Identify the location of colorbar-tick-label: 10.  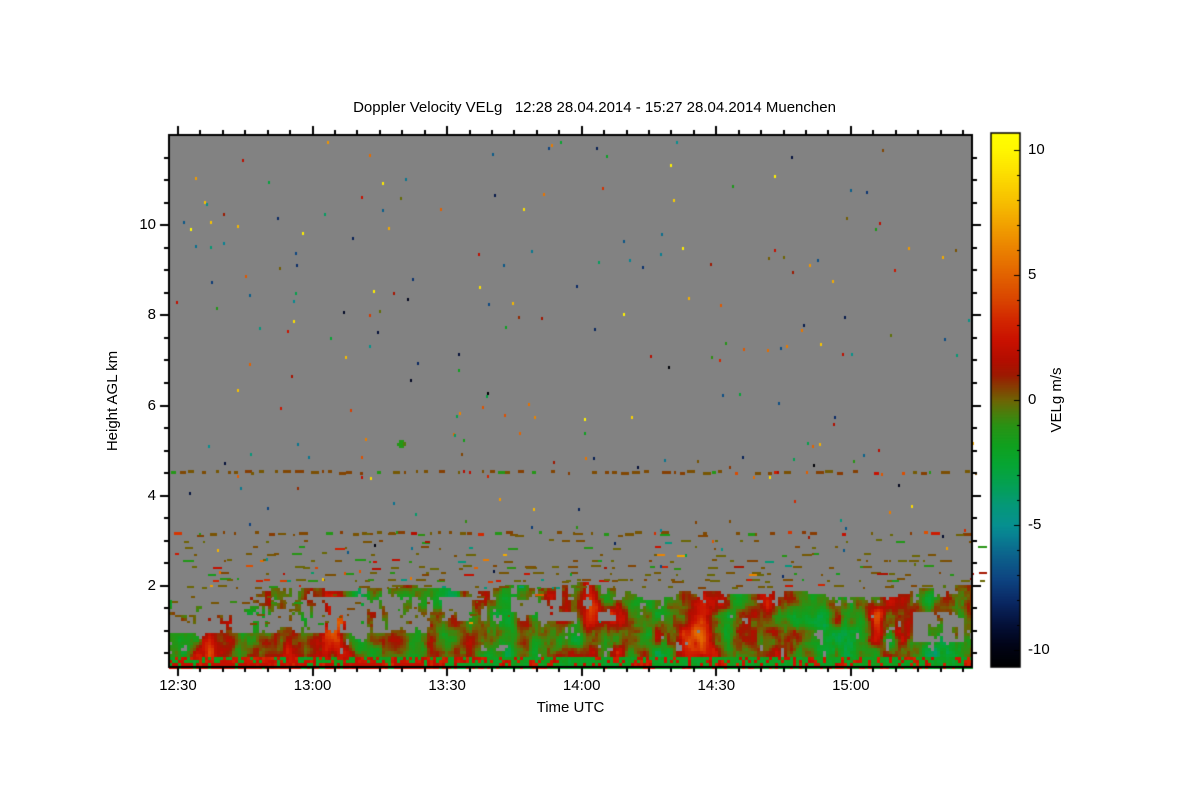
(1036, 150).